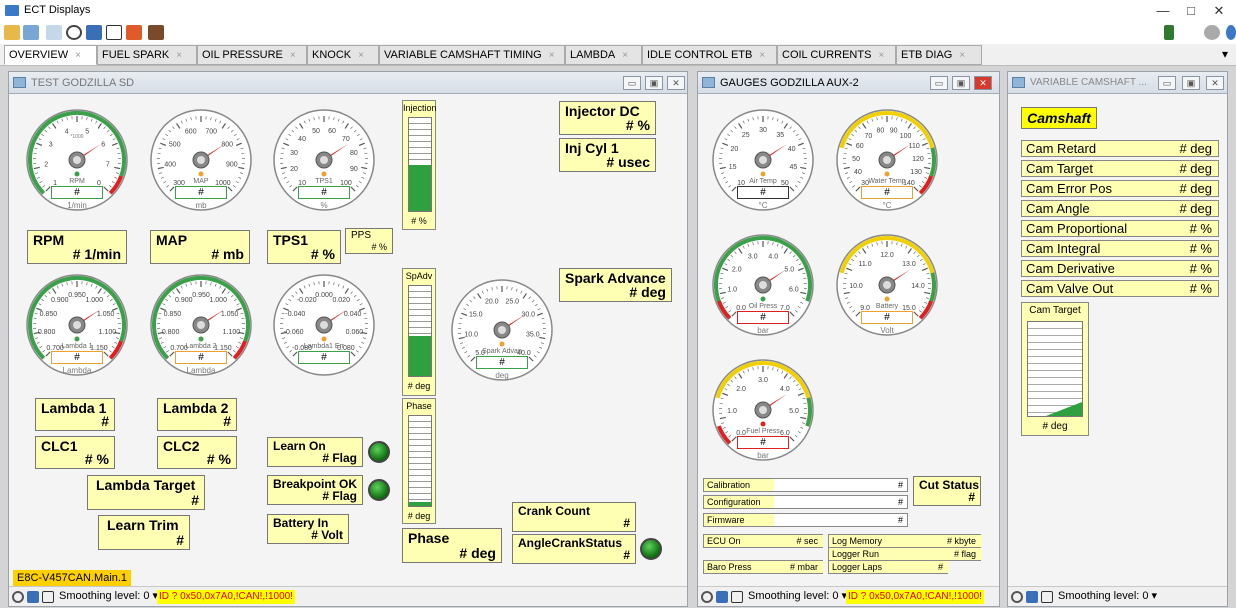  What do you see at coordinates (105, 421) in the screenshot?
I see `box-value: #` at bounding box center [105, 421].